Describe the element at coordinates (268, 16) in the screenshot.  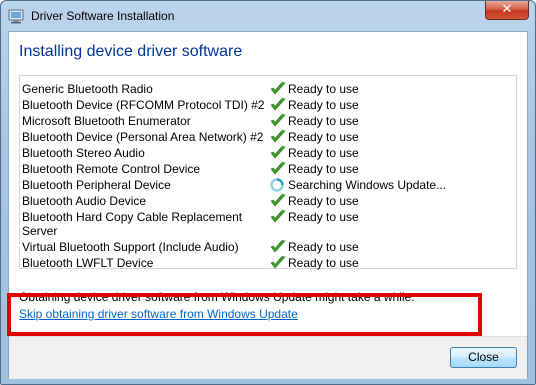
I see `title-bar: Driver Software Installation ✕` at that location.